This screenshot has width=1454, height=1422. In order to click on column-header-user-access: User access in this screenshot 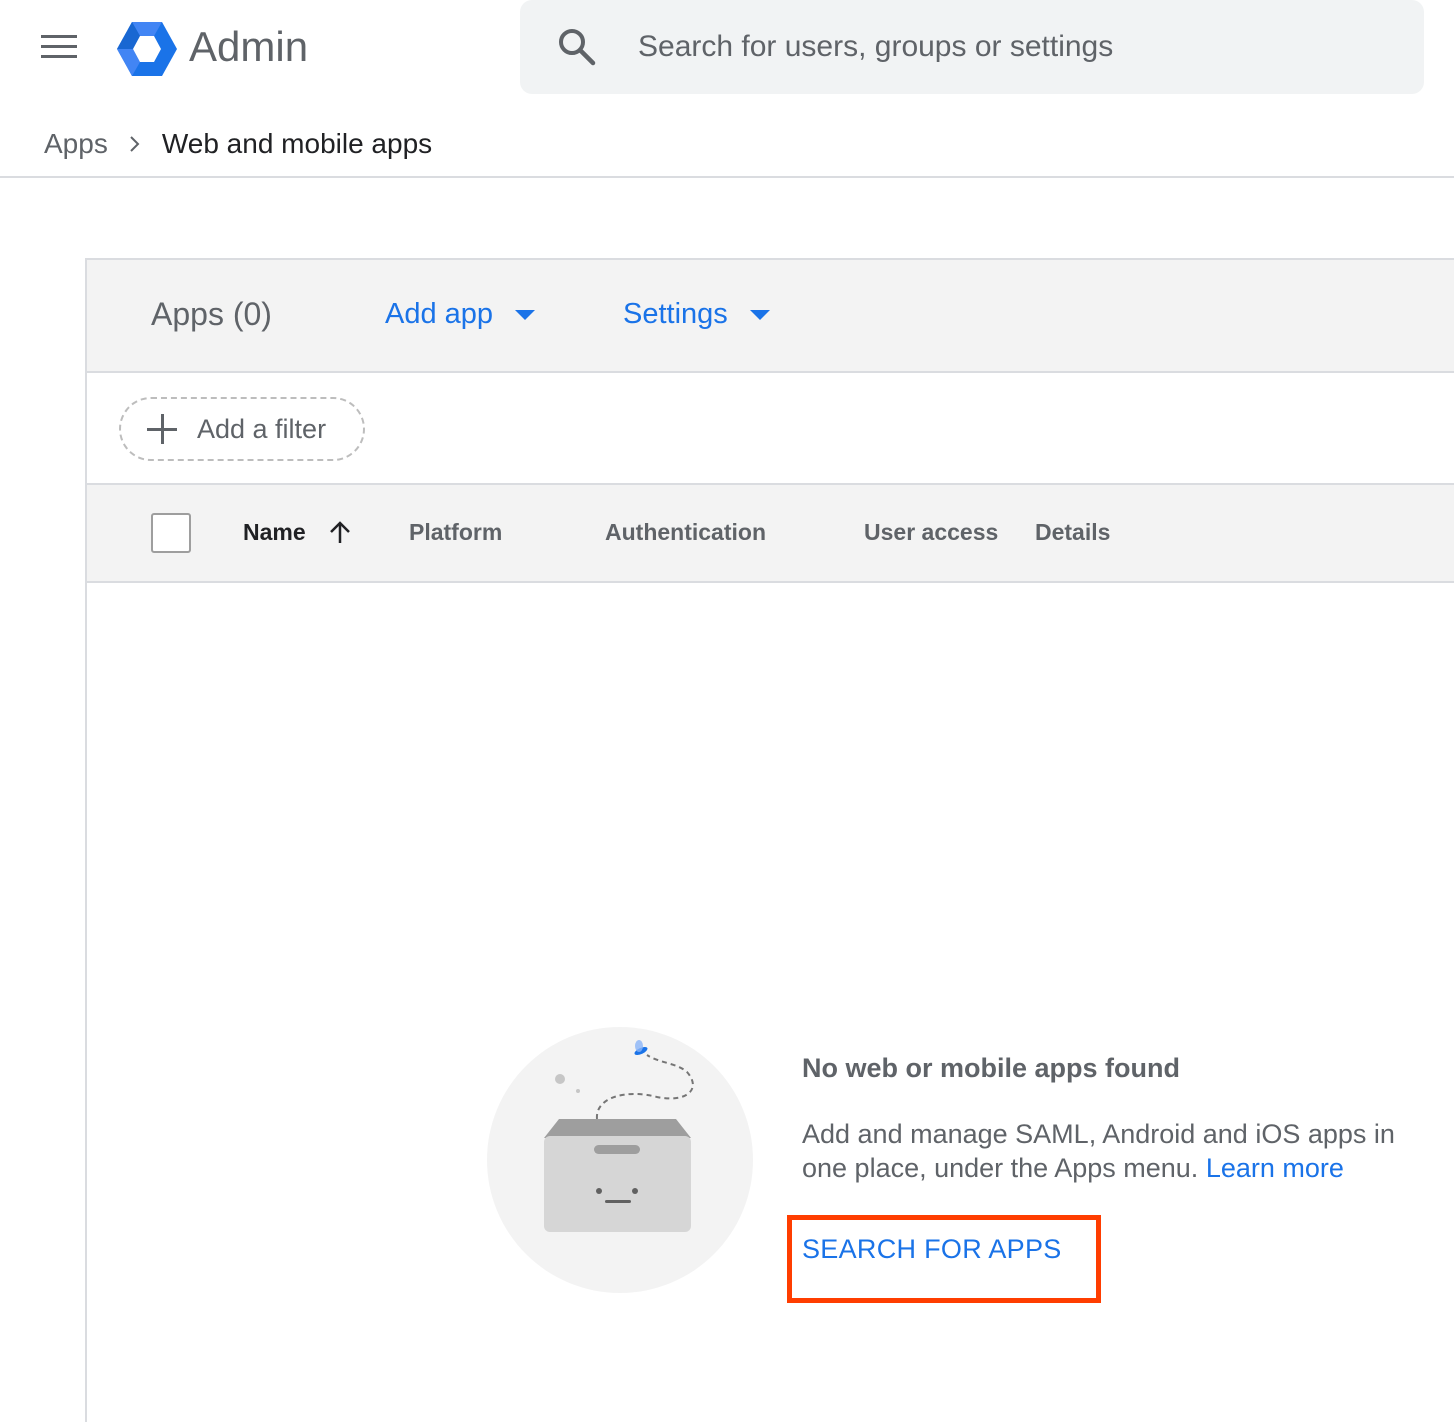, I will do `click(931, 532)`.